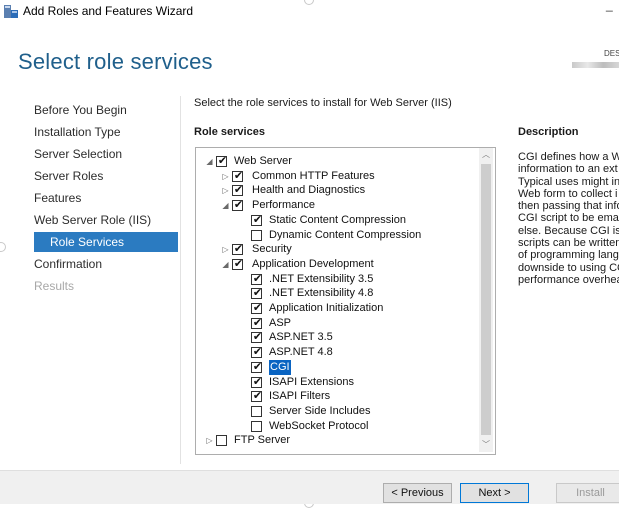 The height and width of the screenshot is (508, 619). What do you see at coordinates (318, 426) in the screenshot?
I see `tree-item-label: WebSocket Protocol` at bounding box center [318, 426].